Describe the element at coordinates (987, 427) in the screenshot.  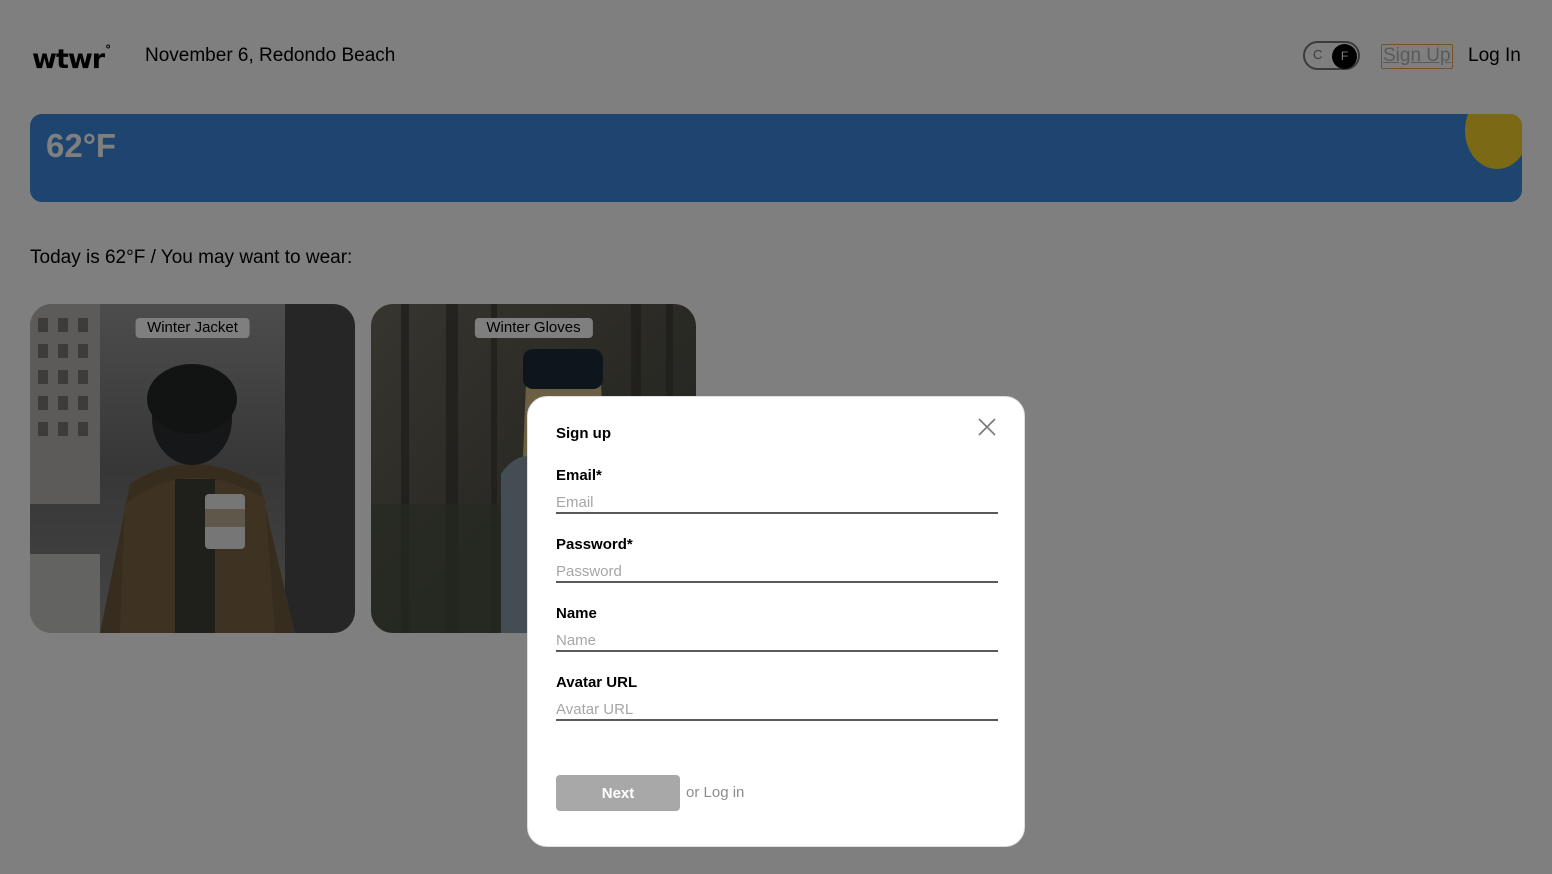
I see `close-icon` at that location.